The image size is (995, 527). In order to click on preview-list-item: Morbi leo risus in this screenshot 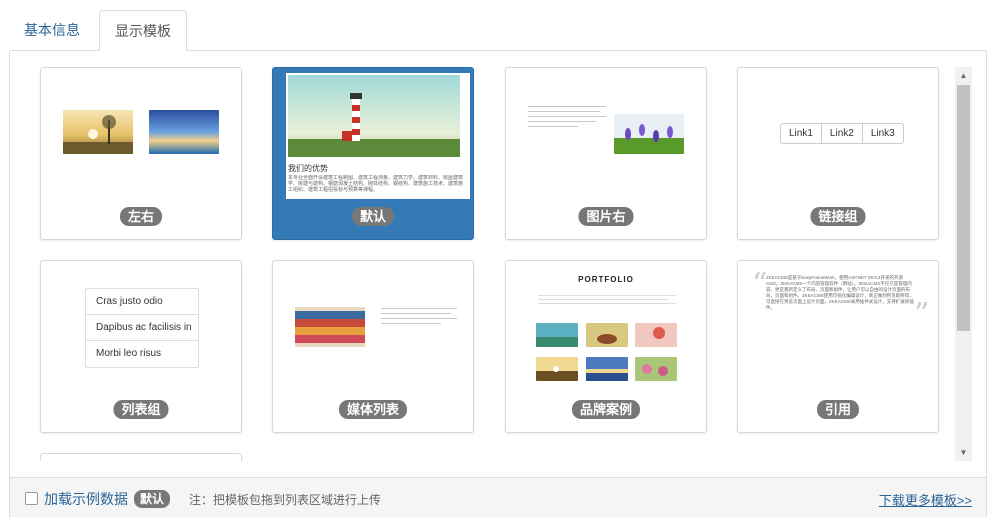, I will do `click(129, 353)`.